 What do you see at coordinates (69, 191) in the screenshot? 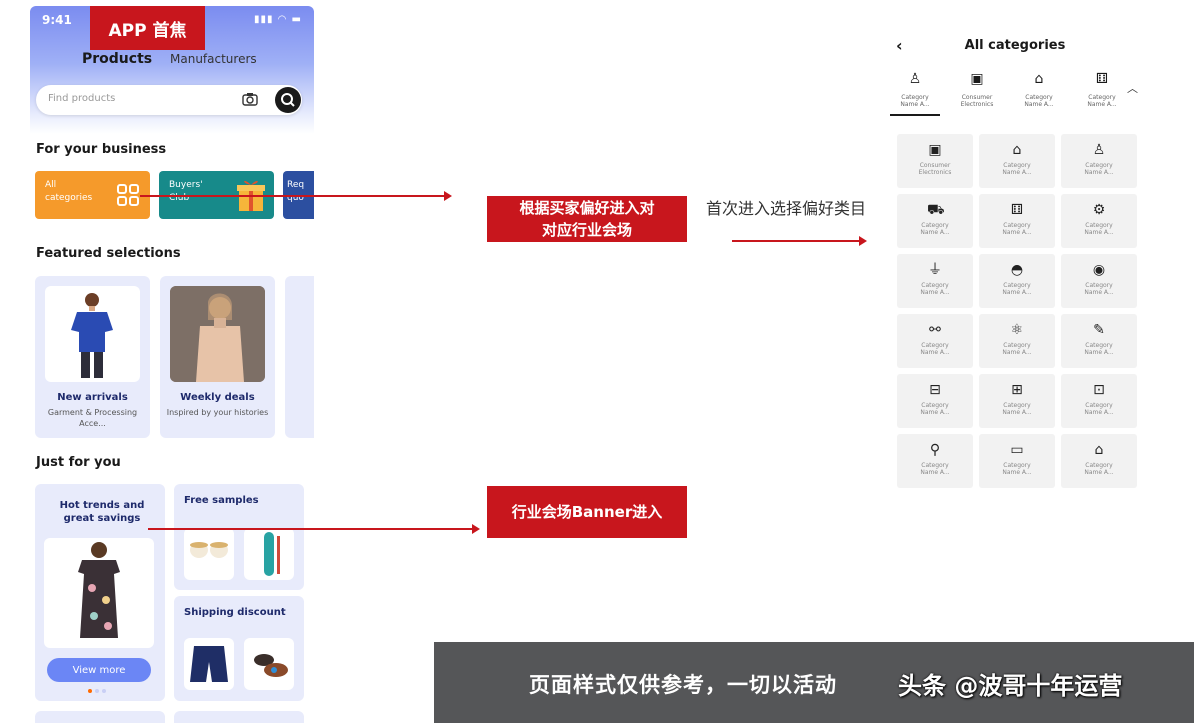
I see `all-categories-label: All categories` at bounding box center [69, 191].